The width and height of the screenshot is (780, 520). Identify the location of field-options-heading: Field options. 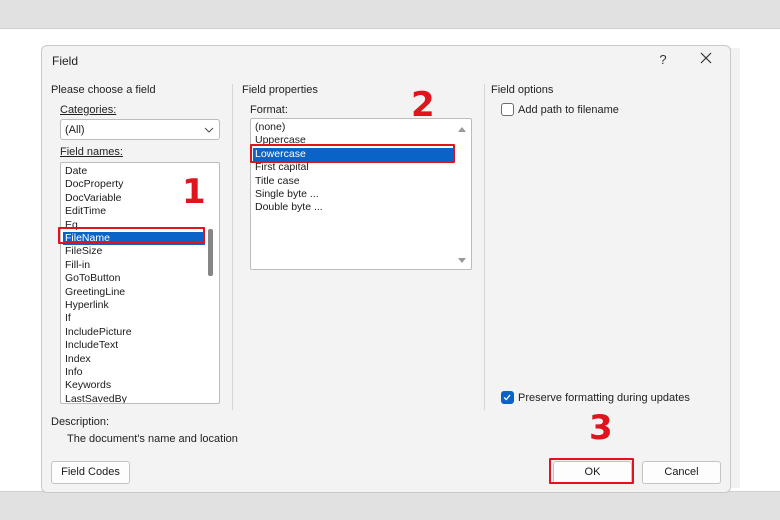
(522, 90).